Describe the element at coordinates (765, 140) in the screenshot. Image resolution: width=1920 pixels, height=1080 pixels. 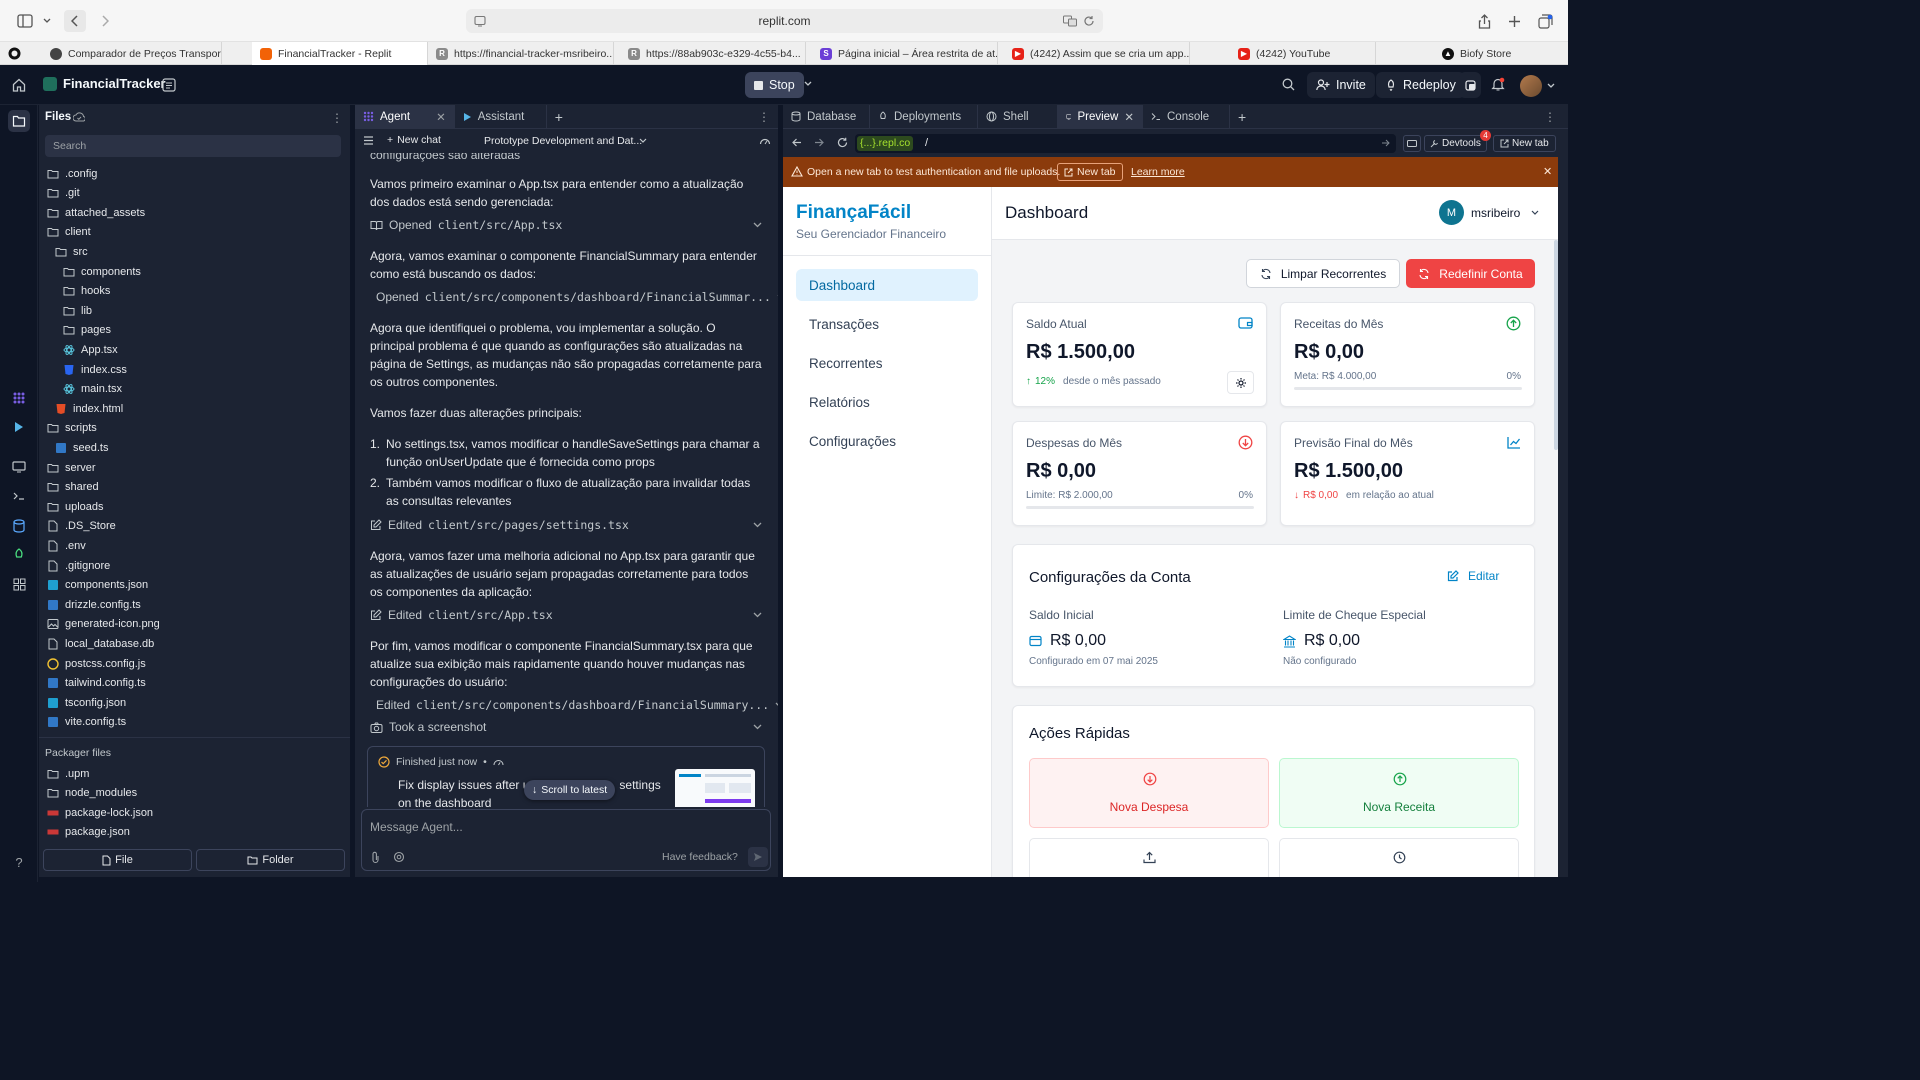
I see `speed-gauge-icon` at that location.